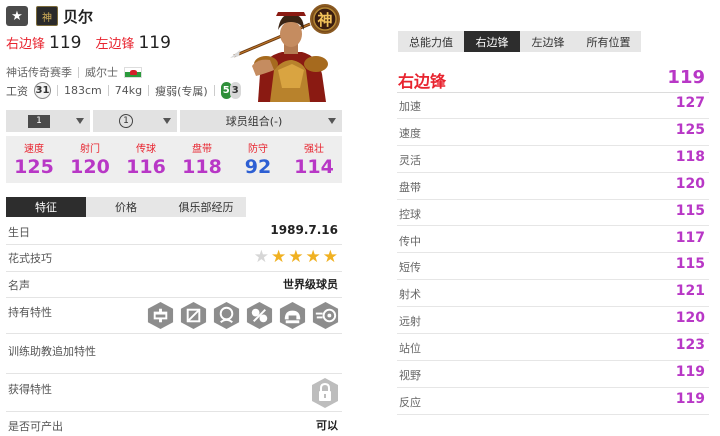 This screenshot has width=720, height=436. Describe the element at coordinates (52, 351) in the screenshot. I see `coach-traits-label: 训练助教追加特性` at that location.